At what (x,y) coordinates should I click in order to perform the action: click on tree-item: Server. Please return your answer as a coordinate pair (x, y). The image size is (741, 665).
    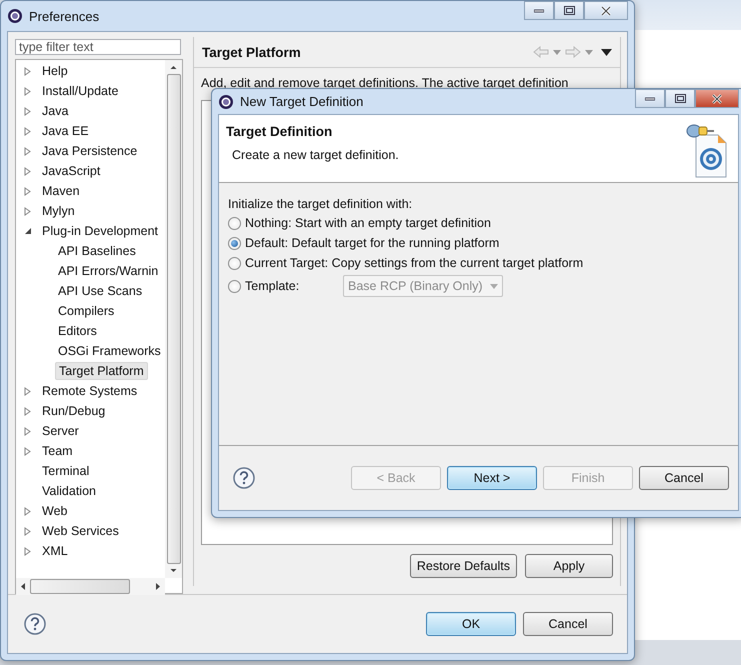
    Looking at the image, I should click on (60, 431).